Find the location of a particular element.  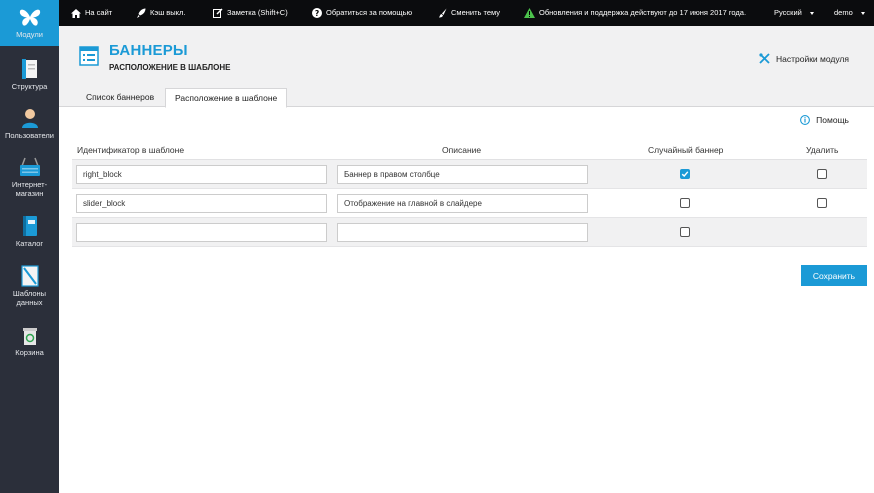

sidebar-item-label: Структура is located at coordinates (29, 86).